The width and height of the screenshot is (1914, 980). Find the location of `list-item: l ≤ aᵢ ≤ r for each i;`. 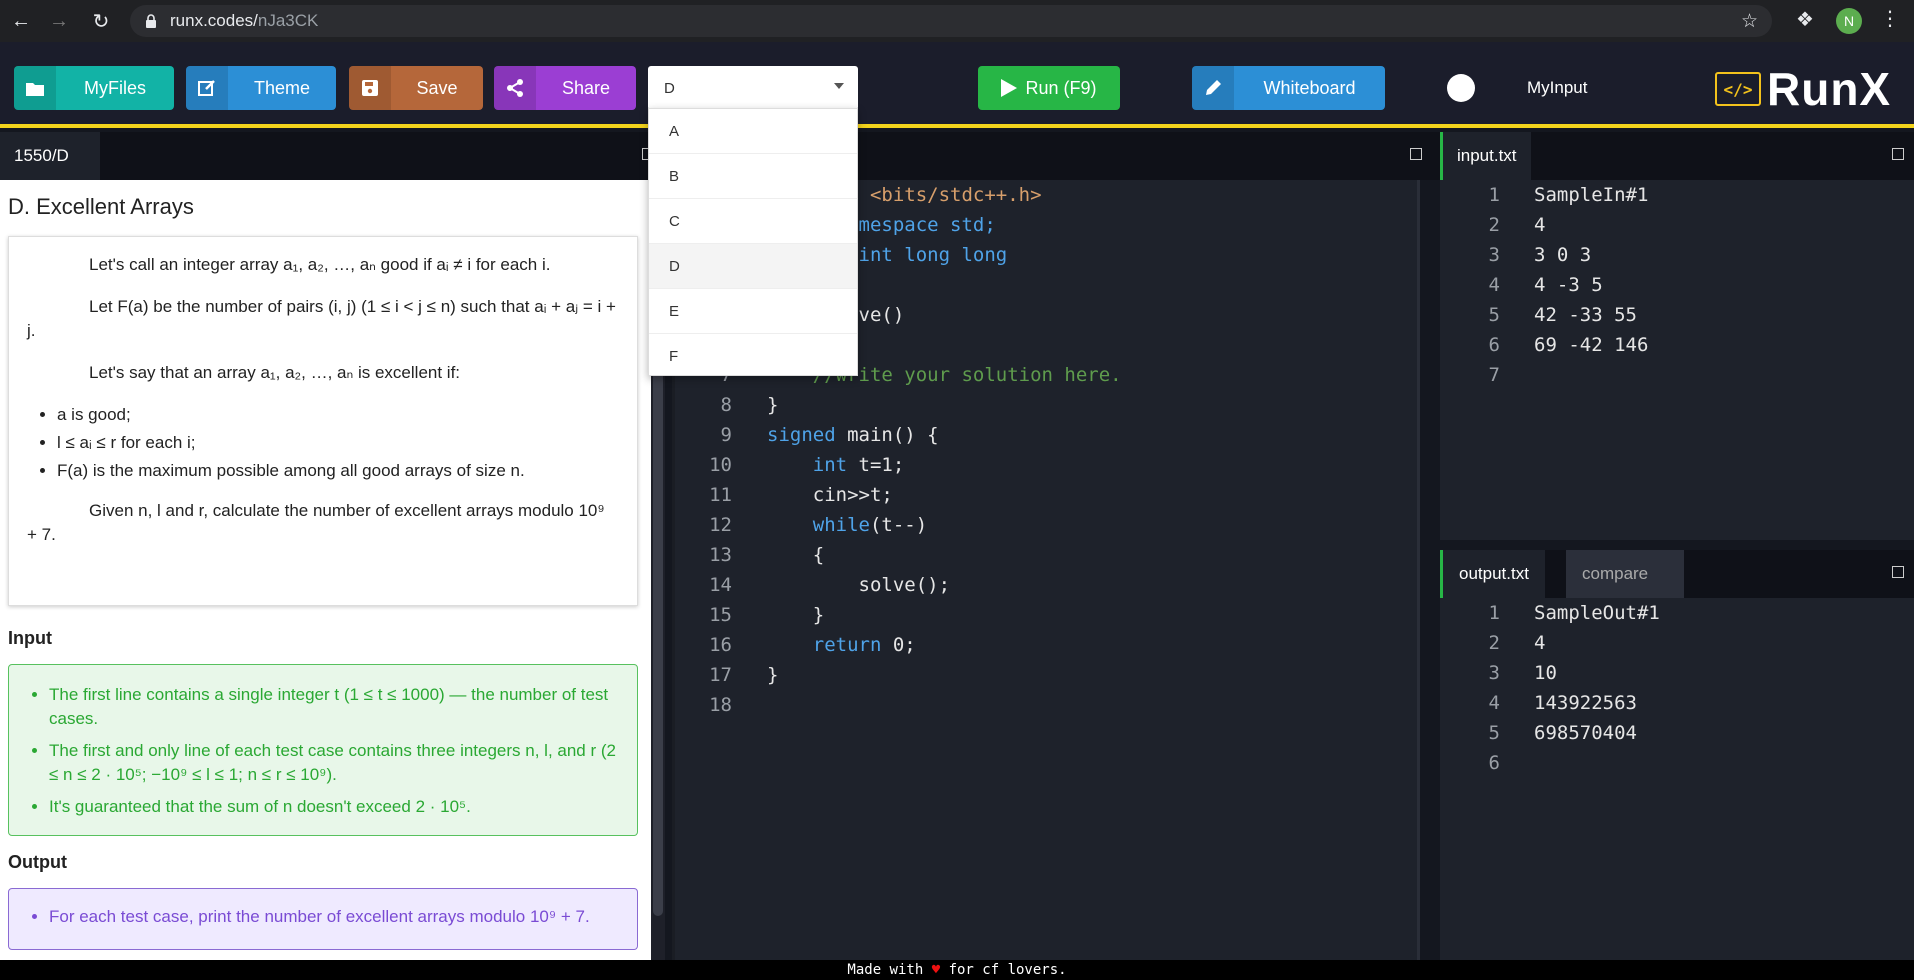

list-item: l ≤ aᵢ ≤ r for each i; is located at coordinates (338, 443).